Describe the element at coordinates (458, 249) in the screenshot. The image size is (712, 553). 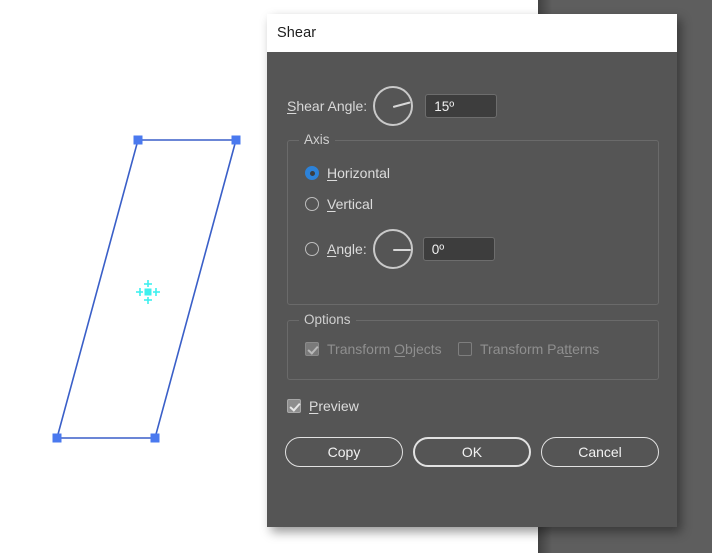
I see `axis-angle-input` at that location.